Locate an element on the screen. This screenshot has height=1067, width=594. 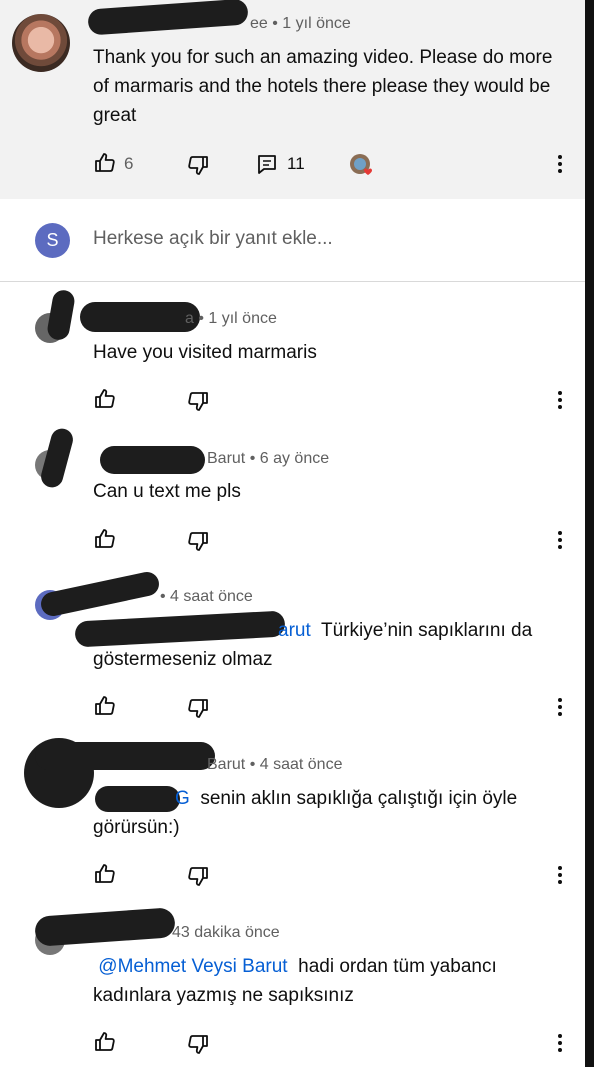
reply-meta: 43 dakika önce is located at coordinates (226, 932).